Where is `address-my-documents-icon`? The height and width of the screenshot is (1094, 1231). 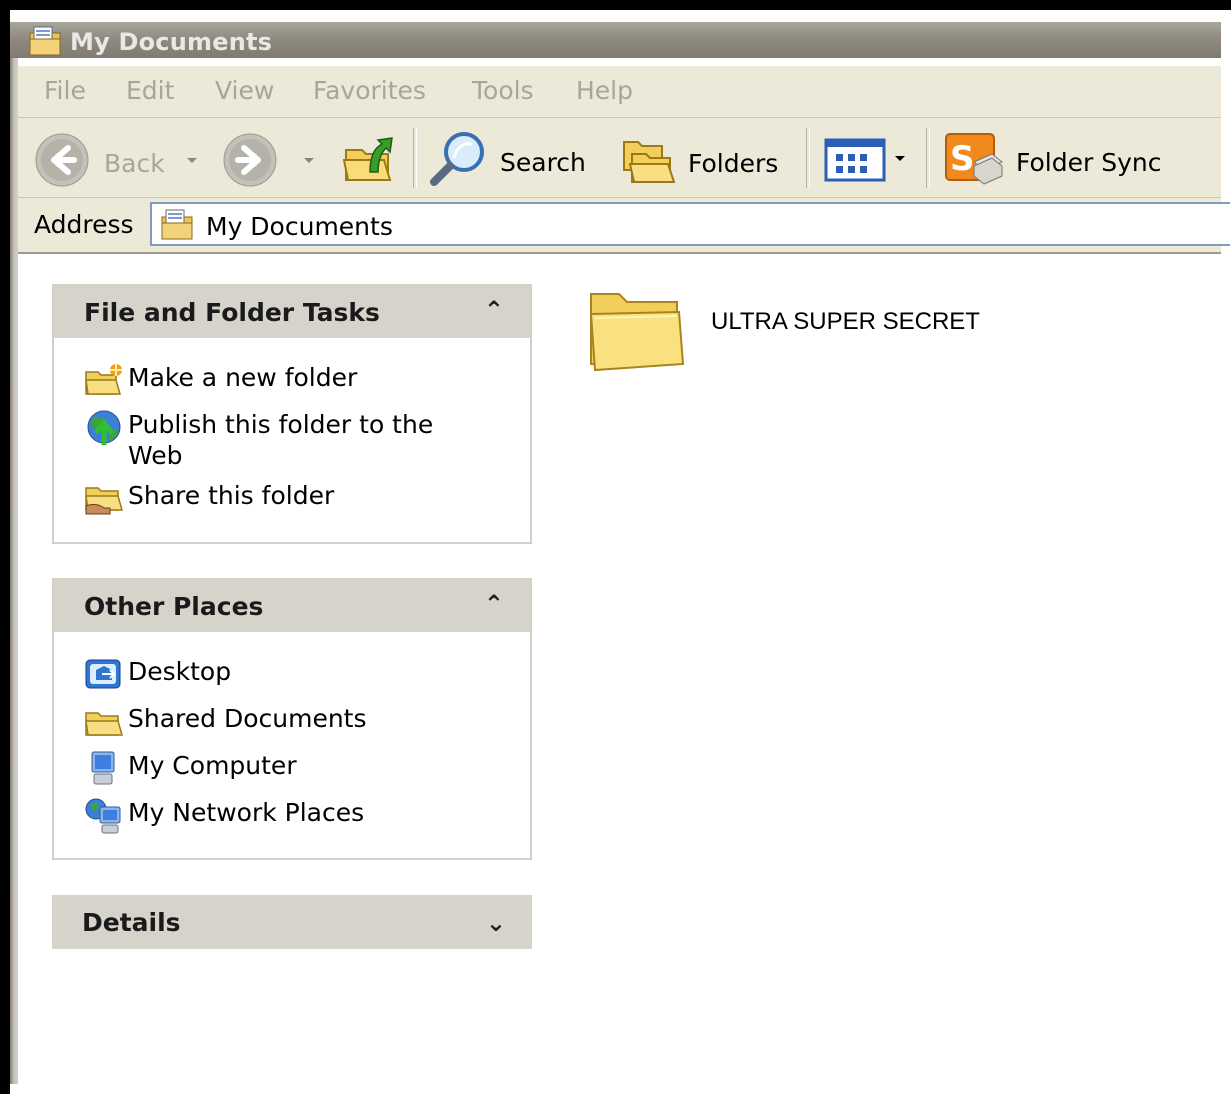
address-my-documents-icon is located at coordinates (178, 226).